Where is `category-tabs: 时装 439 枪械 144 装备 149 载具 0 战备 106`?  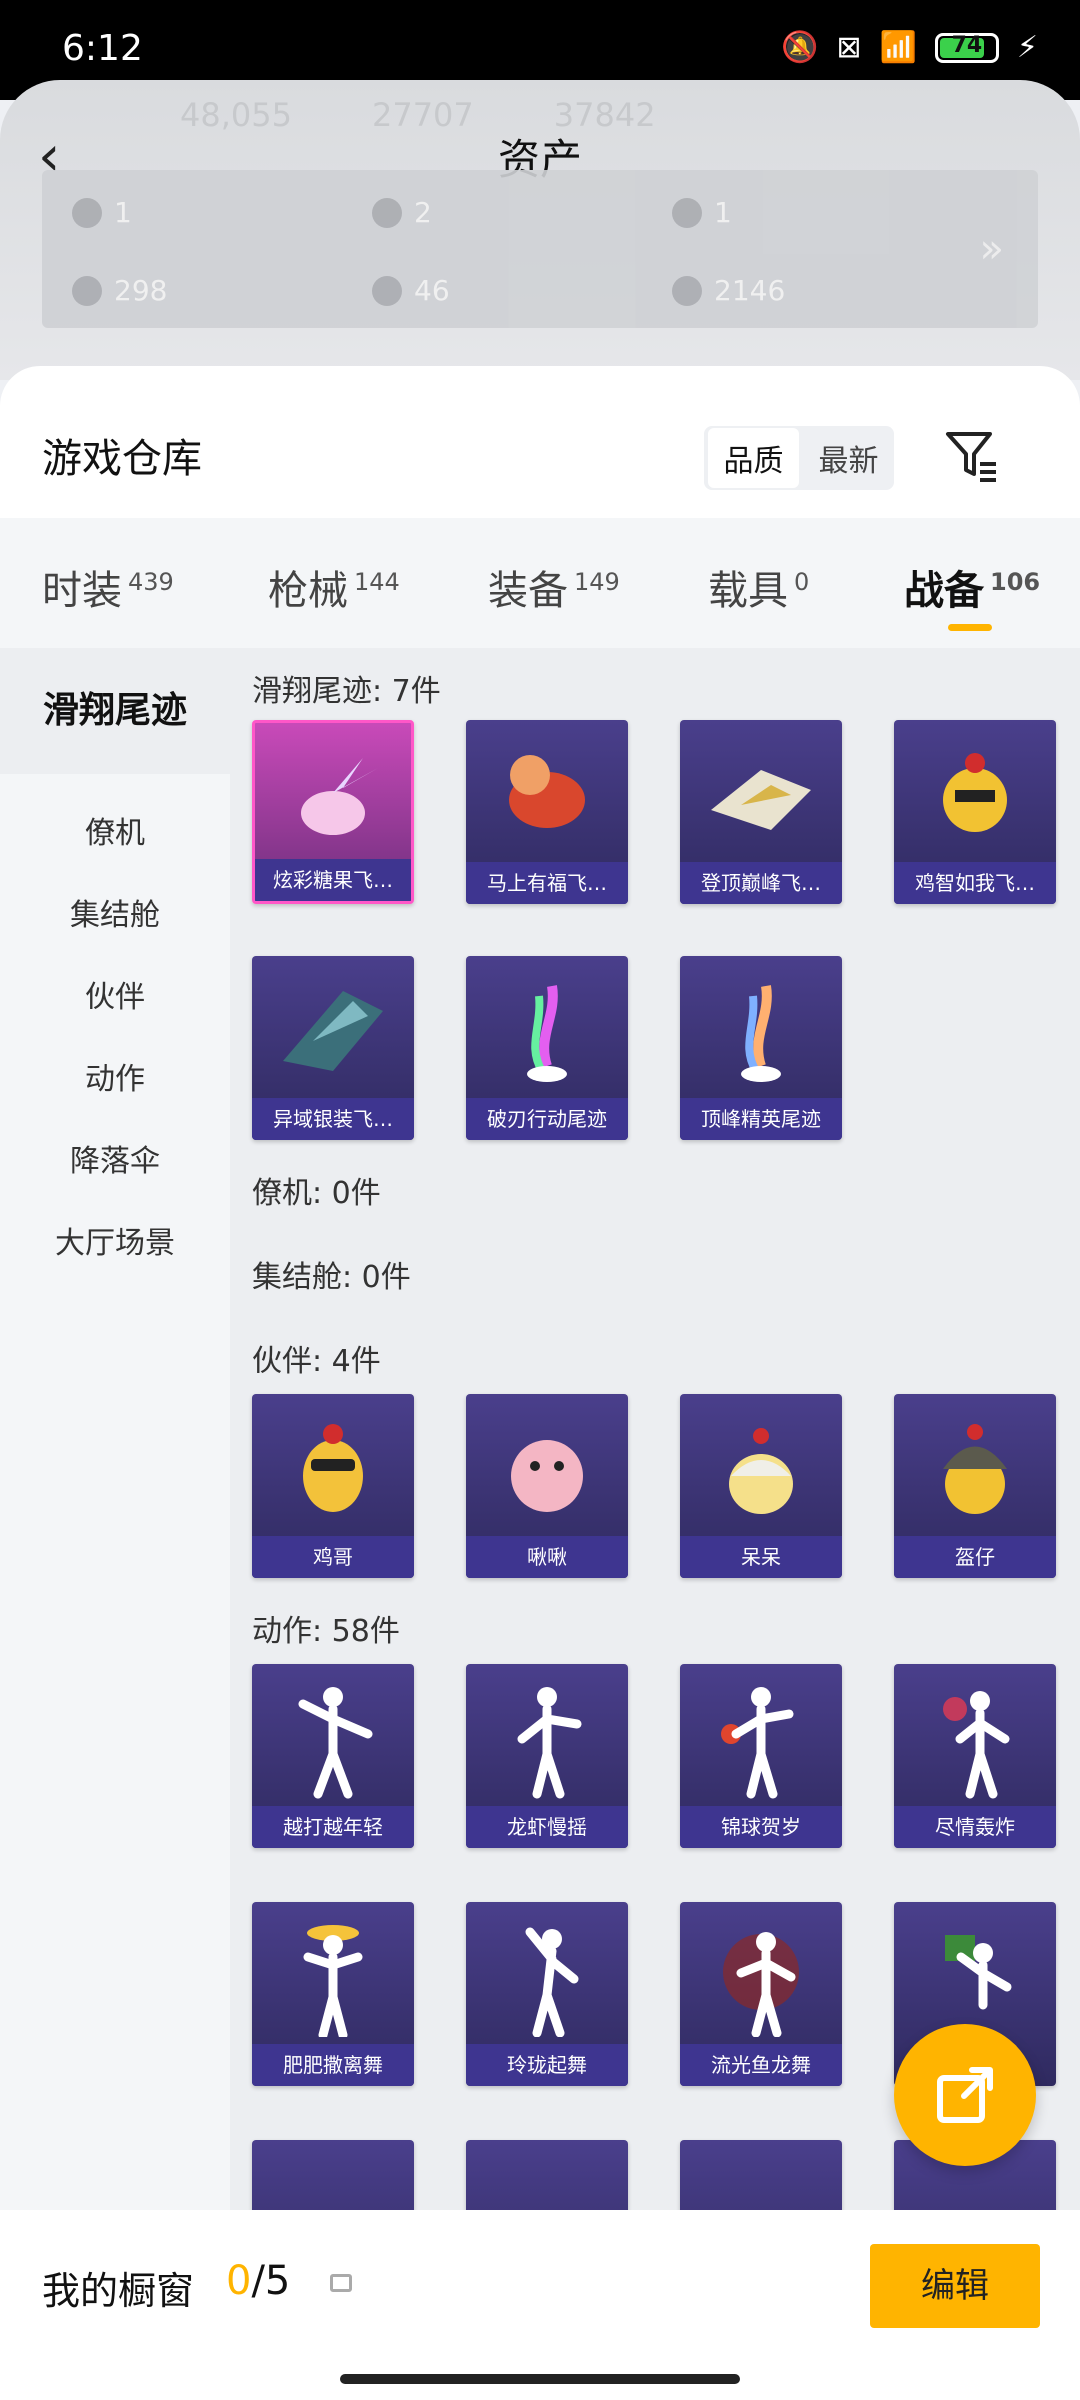 category-tabs: 时装 439 枪械 144 装备 149 载具 0 战备 106 is located at coordinates (540, 583).